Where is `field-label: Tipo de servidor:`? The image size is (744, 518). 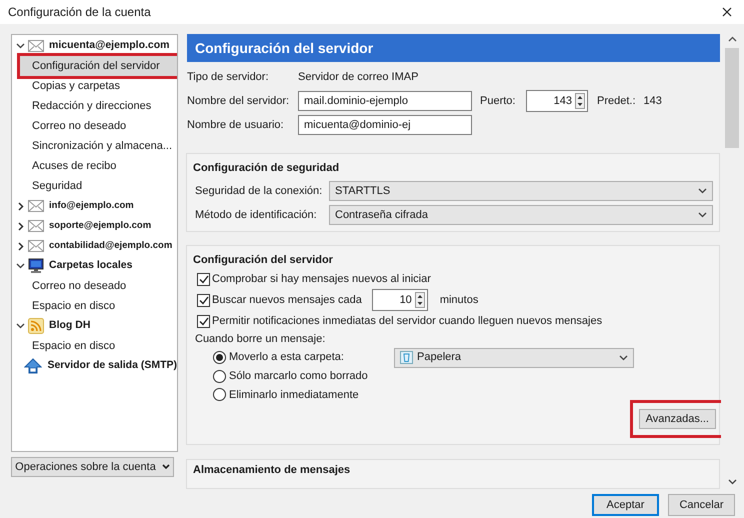 field-label: Tipo de servidor: is located at coordinates (228, 77).